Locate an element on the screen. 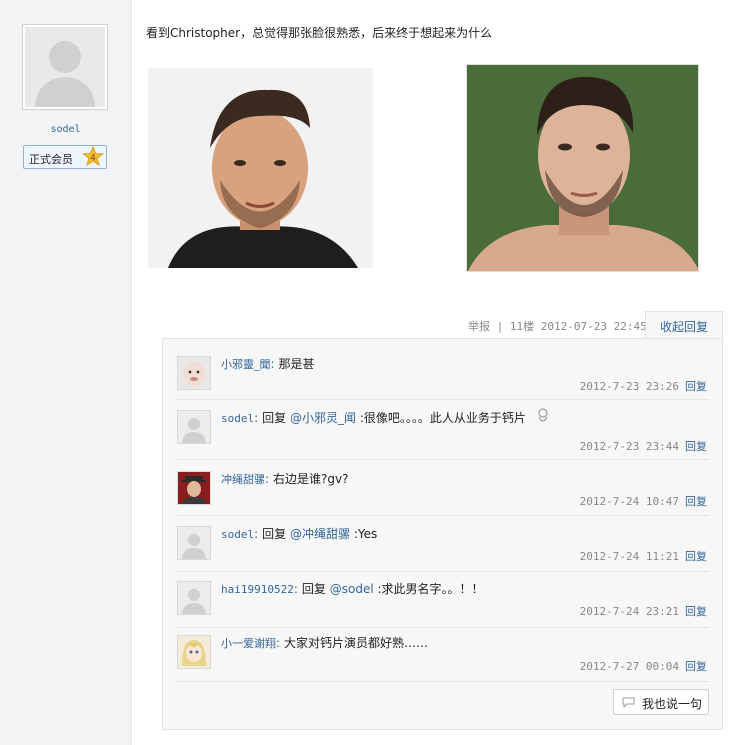 The height and width of the screenshot is (745, 742). reply-item: 冲绳甜骡: 右边是谁?gv? 2012-7-24 10:47 回复 is located at coordinates (443, 488).